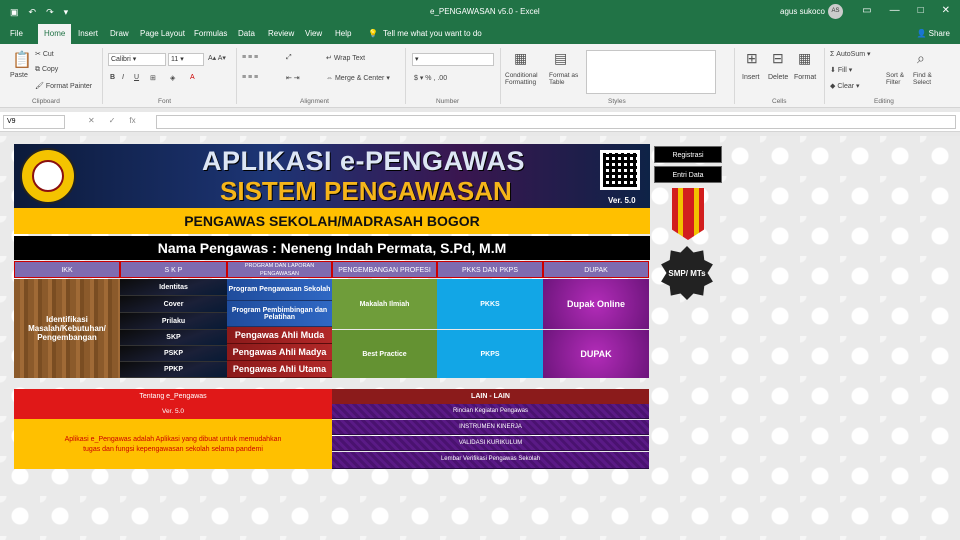  Describe the element at coordinates (432, 33) in the screenshot. I see `tell-me-input: Tell me what you want to do` at that location.